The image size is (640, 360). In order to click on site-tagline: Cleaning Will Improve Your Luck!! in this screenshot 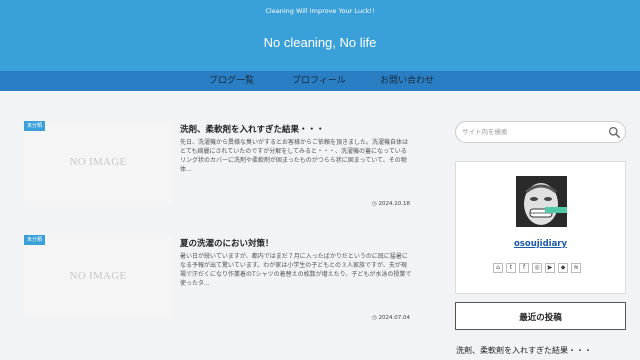, I will do `click(320, 11)`.